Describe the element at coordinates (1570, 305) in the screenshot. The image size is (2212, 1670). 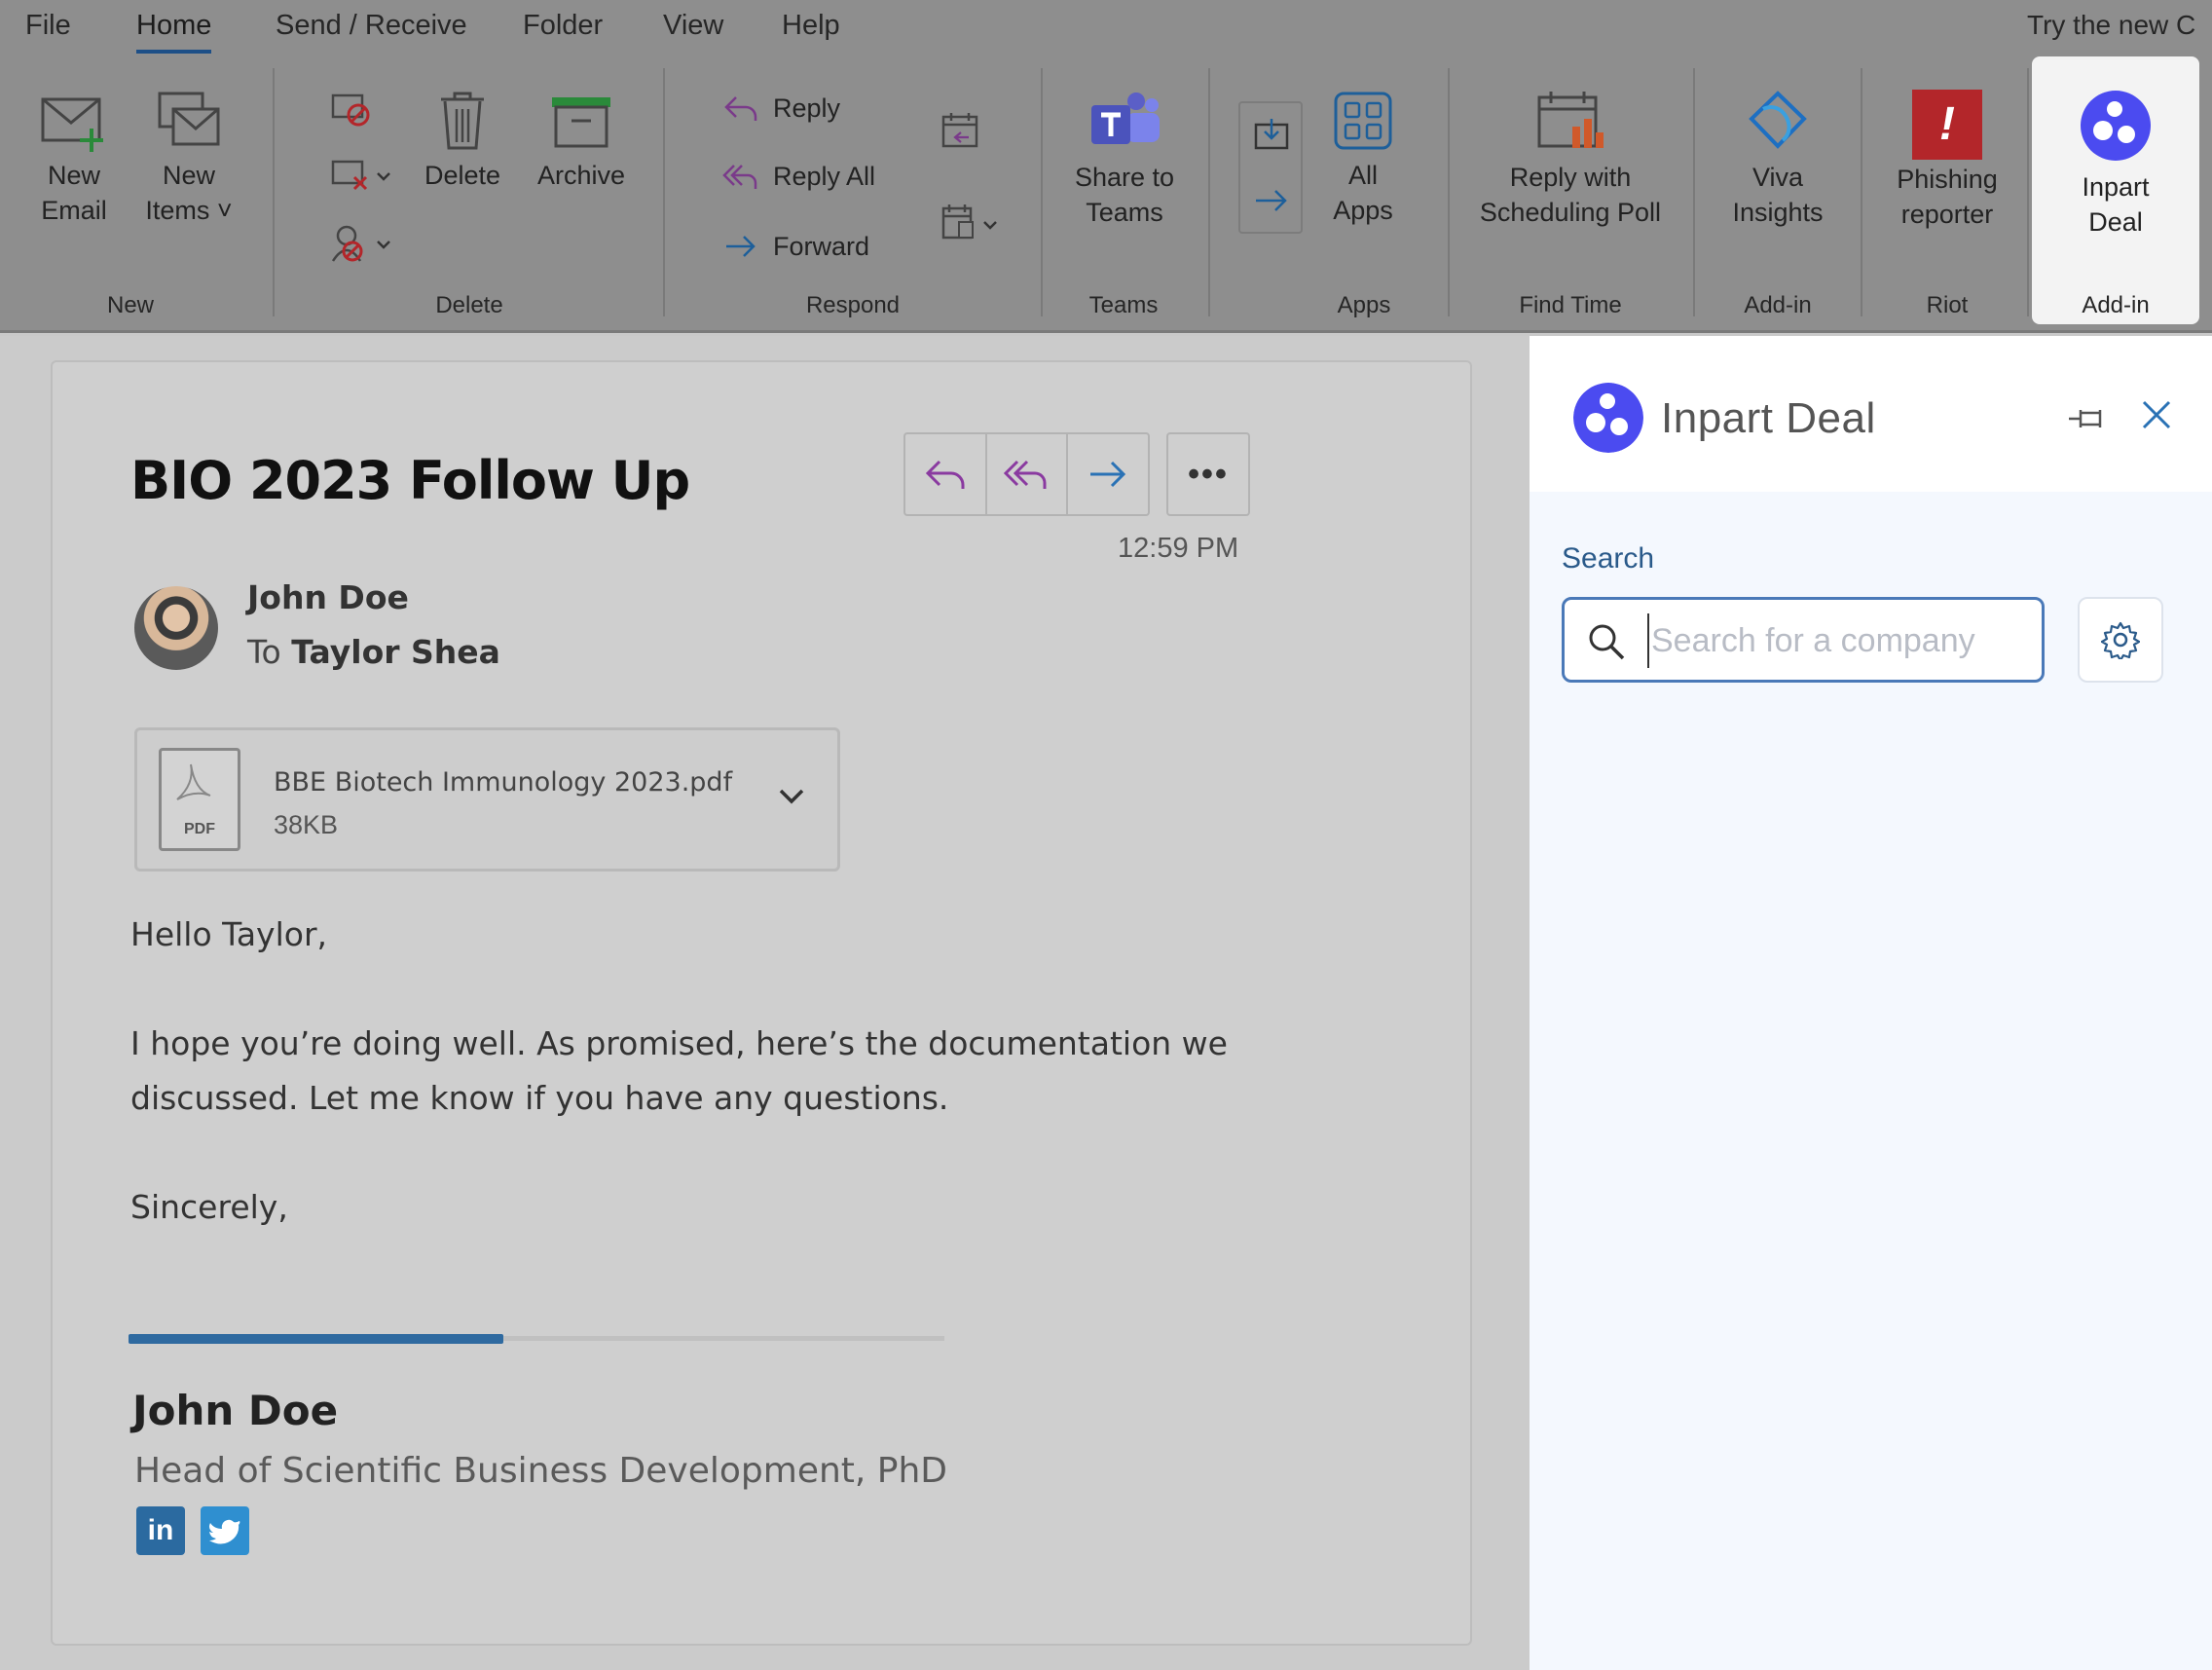
I see `group-label-find-time: Find Time` at that location.